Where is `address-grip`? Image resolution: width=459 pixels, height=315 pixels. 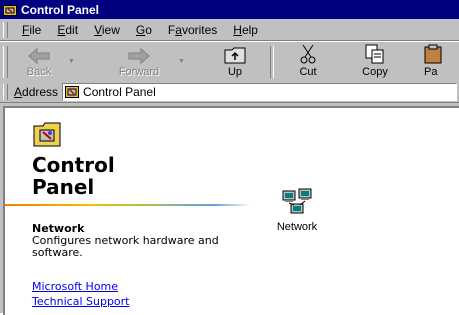
address-grip is located at coordinates (5, 92).